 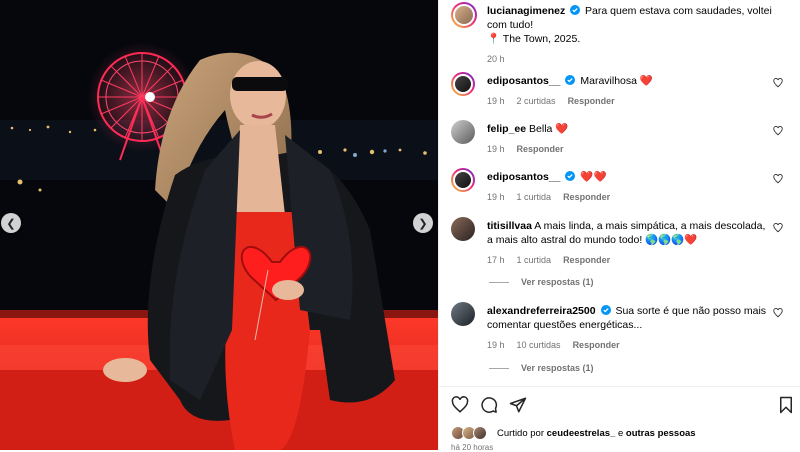 I want to click on avatar, so click(x=480, y=433).